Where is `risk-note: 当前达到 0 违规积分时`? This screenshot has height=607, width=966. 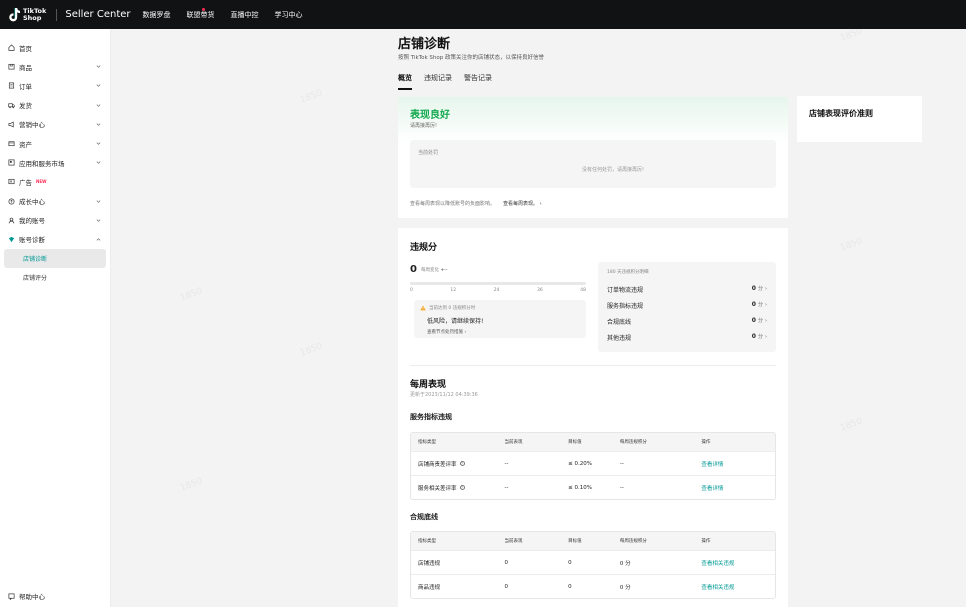 risk-note: 当前达到 0 违规积分时 is located at coordinates (447, 308).